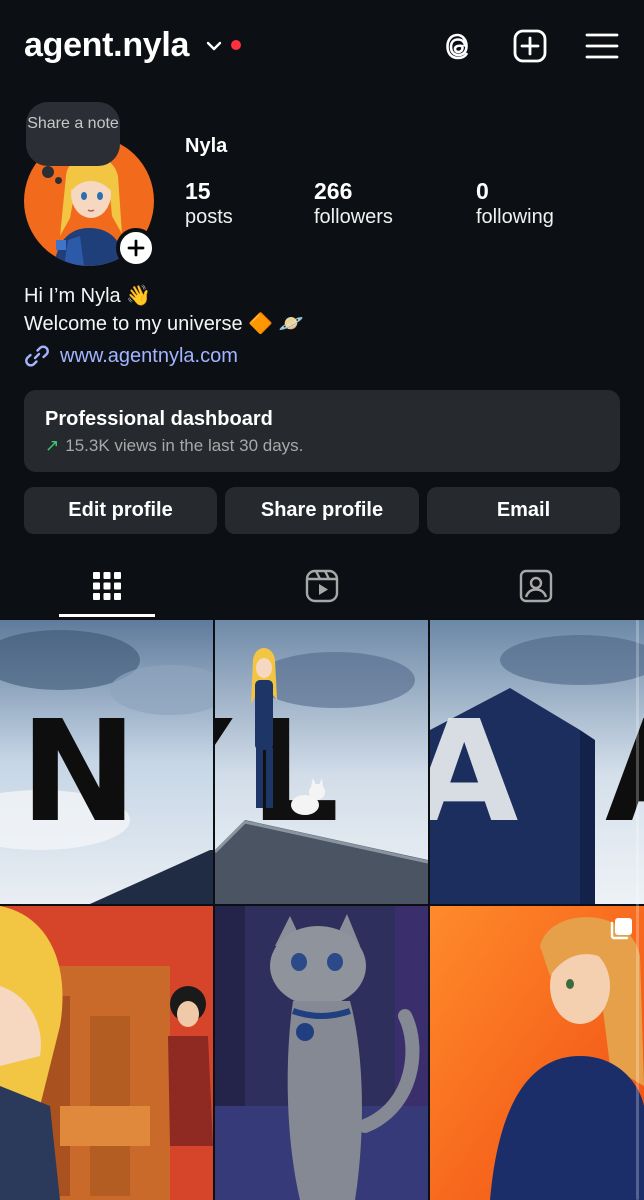  I want to click on post-tile: Y L, so click(321, 762).